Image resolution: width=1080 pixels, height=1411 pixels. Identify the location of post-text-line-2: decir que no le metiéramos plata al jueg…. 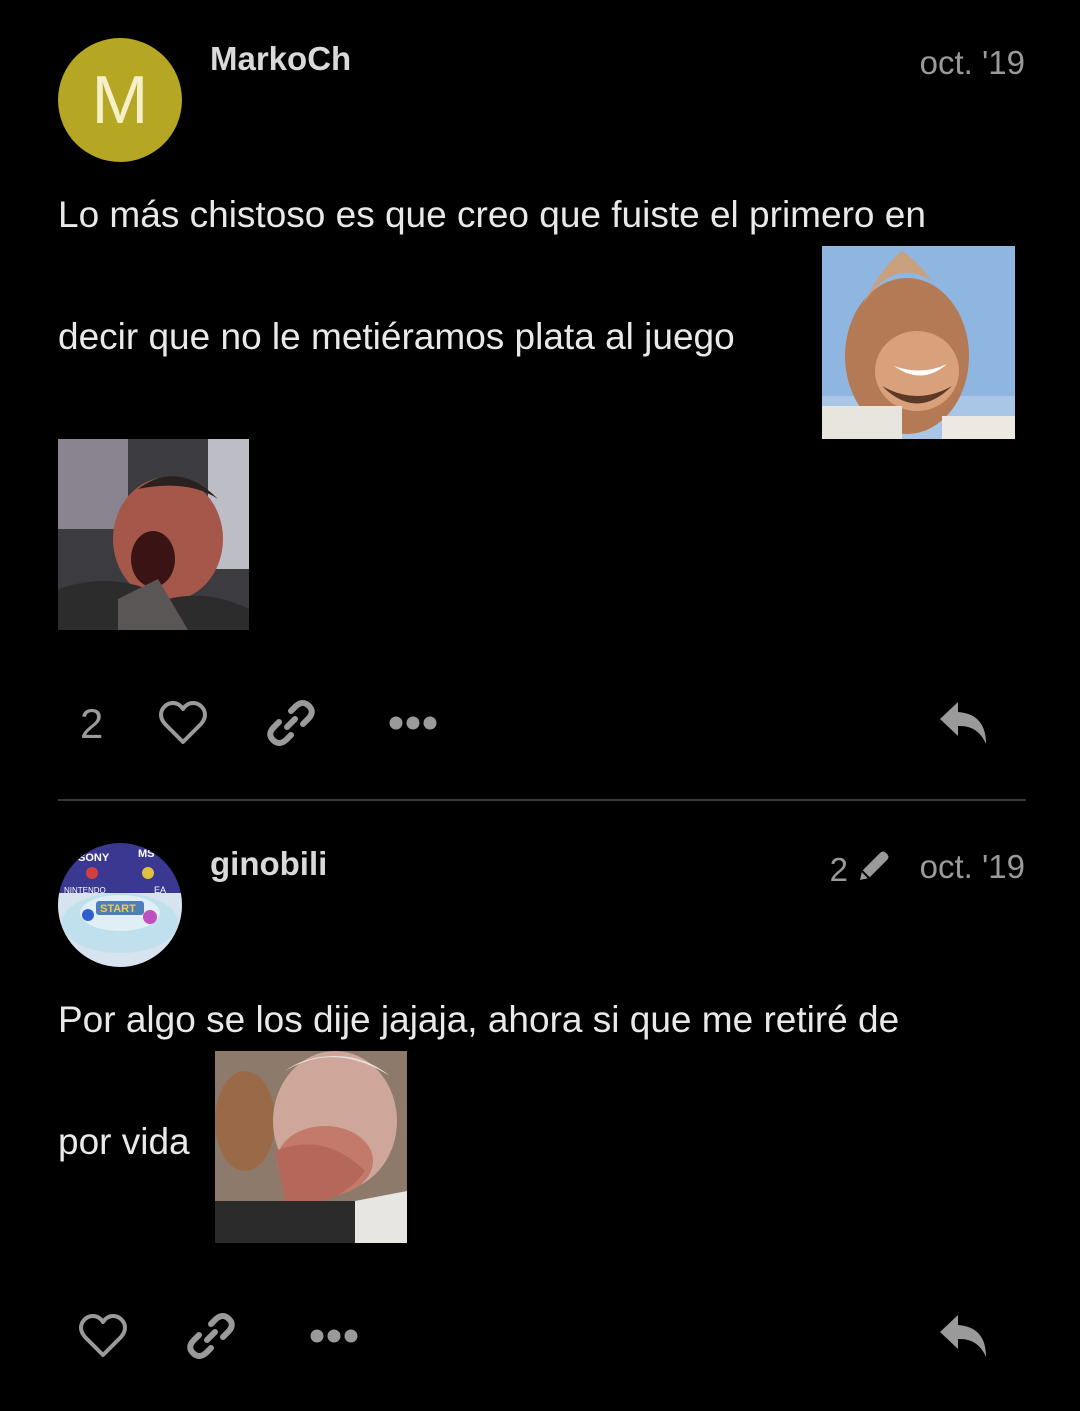
(396, 336).